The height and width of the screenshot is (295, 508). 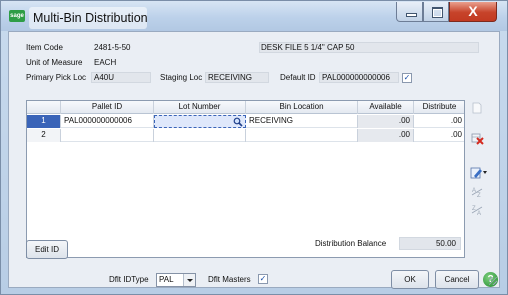 What do you see at coordinates (17, 16) in the screenshot?
I see `sage-app-icon: sage` at bounding box center [17, 16].